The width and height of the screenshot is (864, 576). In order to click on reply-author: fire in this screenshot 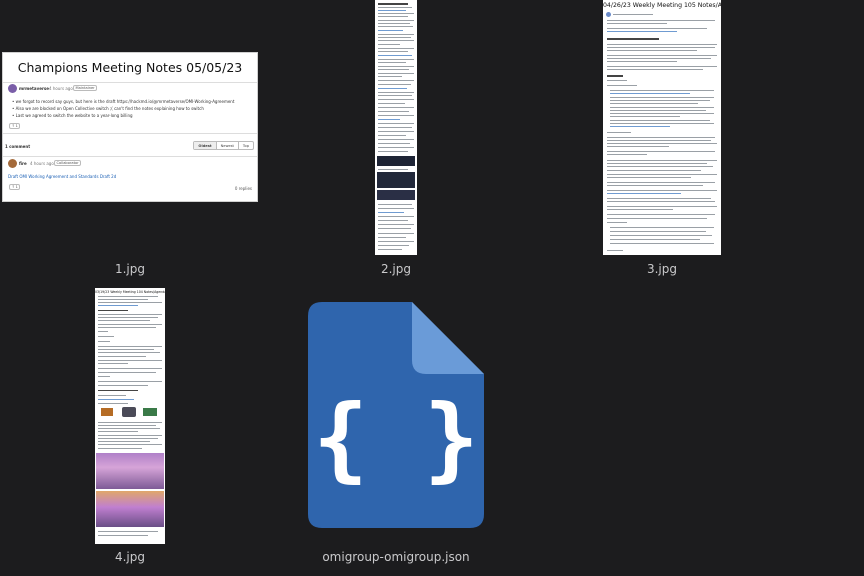, I will do `click(23, 163)`.